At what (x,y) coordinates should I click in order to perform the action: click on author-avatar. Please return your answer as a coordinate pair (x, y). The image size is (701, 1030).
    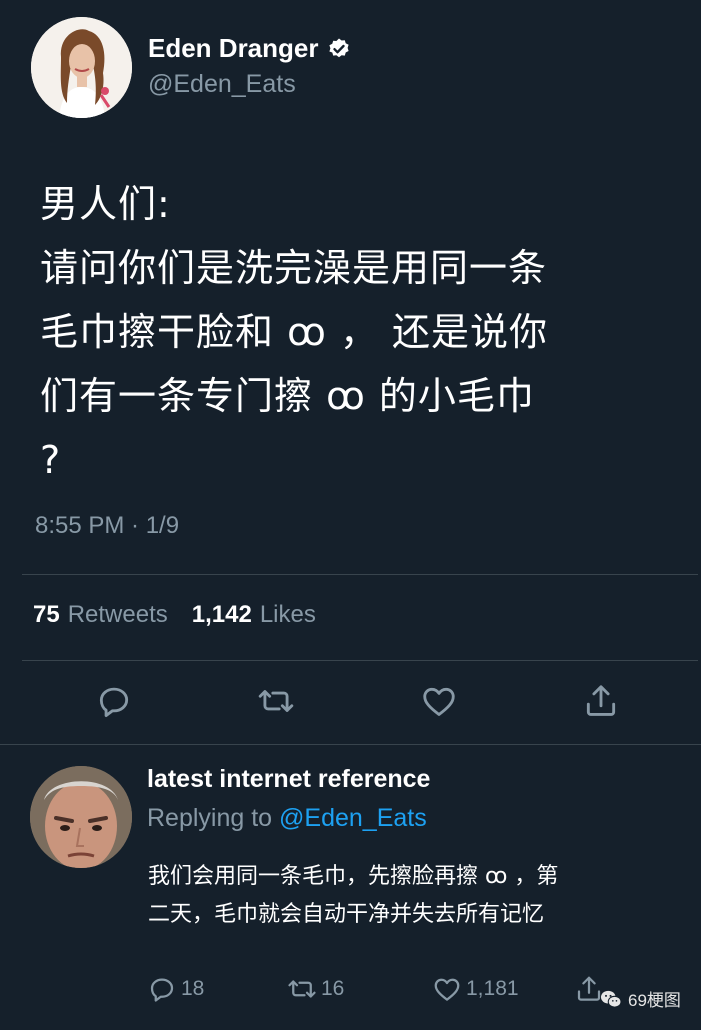
    Looking at the image, I should click on (81, 67).